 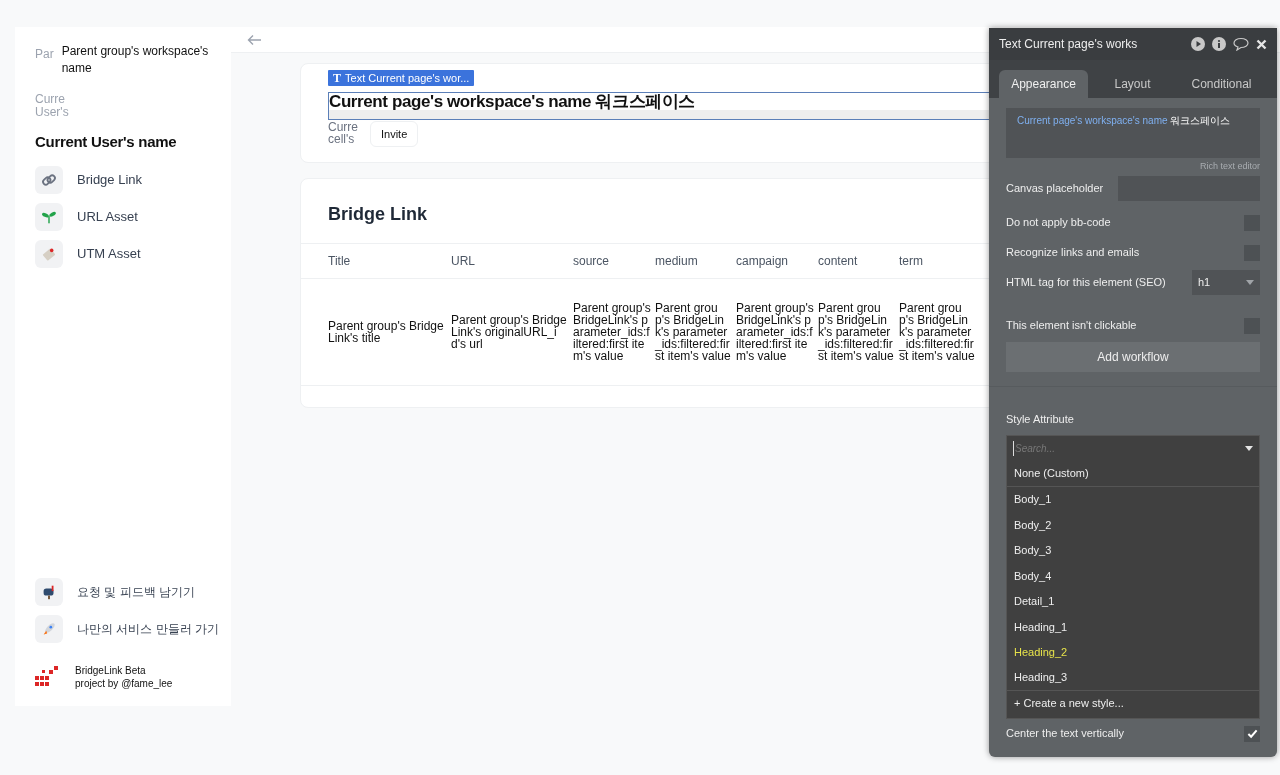 What do you see at coordinates (677, 261) in the screenshot?
I see `column-header: medium` at bounding box center [677, 261].